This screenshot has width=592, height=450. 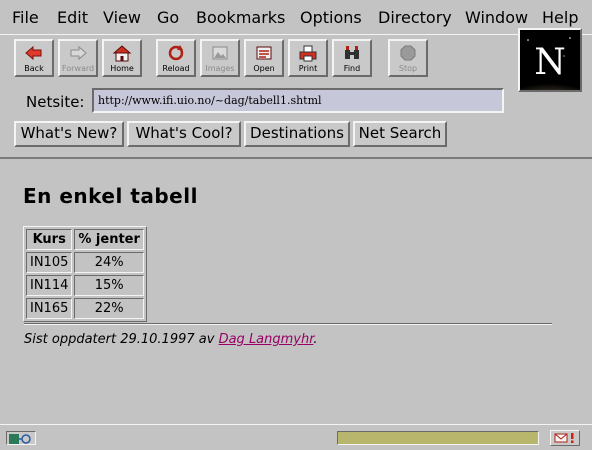 I want to click on open-icon, so click(x=264, y=53).